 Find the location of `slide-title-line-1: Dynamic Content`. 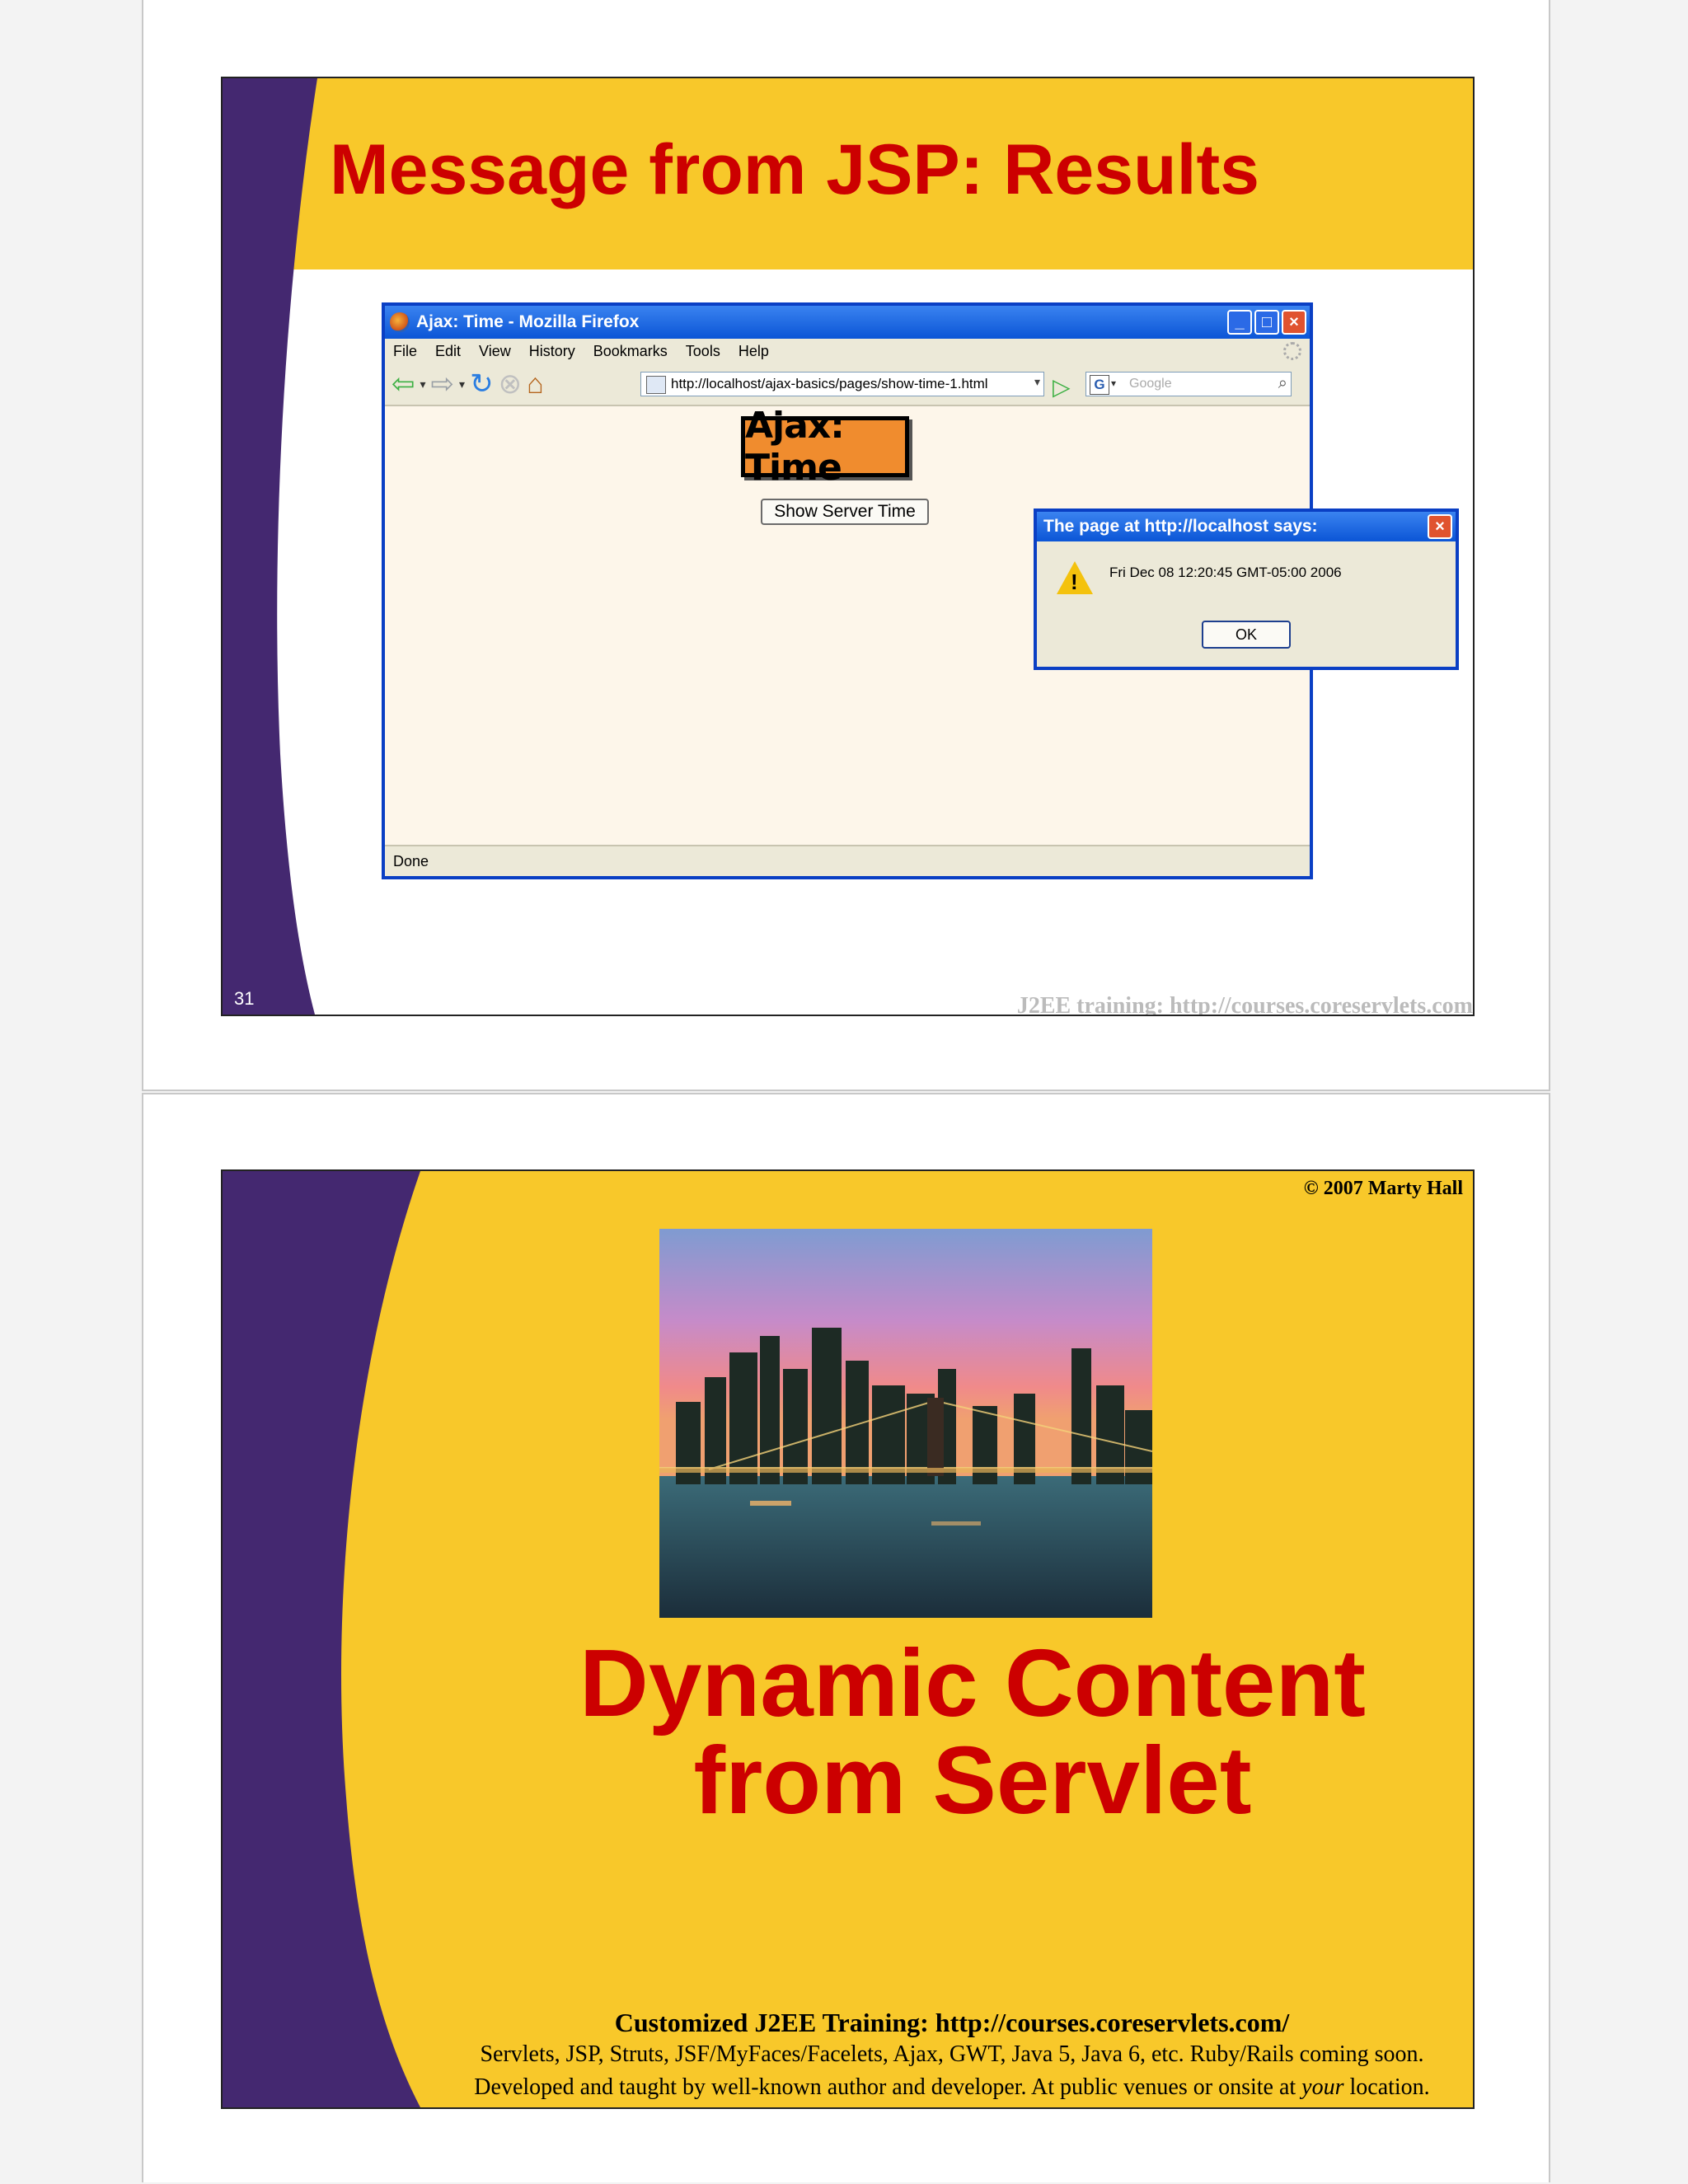

slide-title-line-1: Dynamic Content is located at coordinates (972, 1682).